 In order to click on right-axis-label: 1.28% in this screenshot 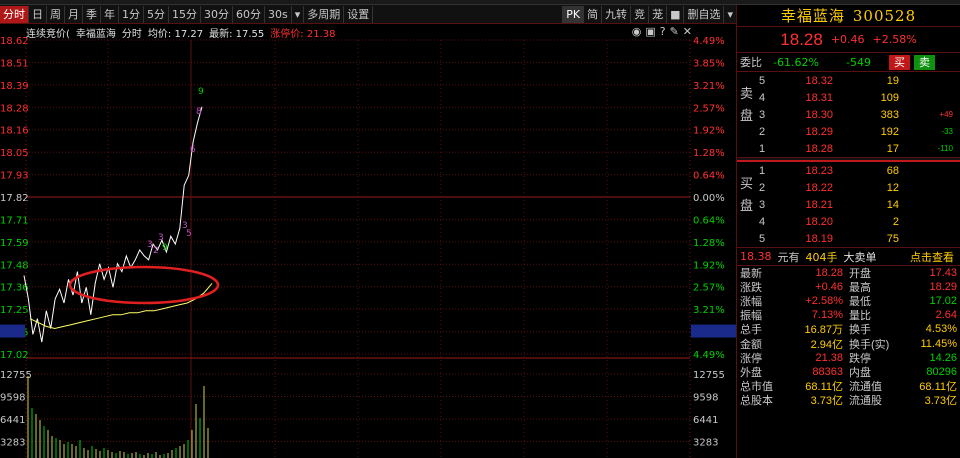, I will do `click(709, 153)`.